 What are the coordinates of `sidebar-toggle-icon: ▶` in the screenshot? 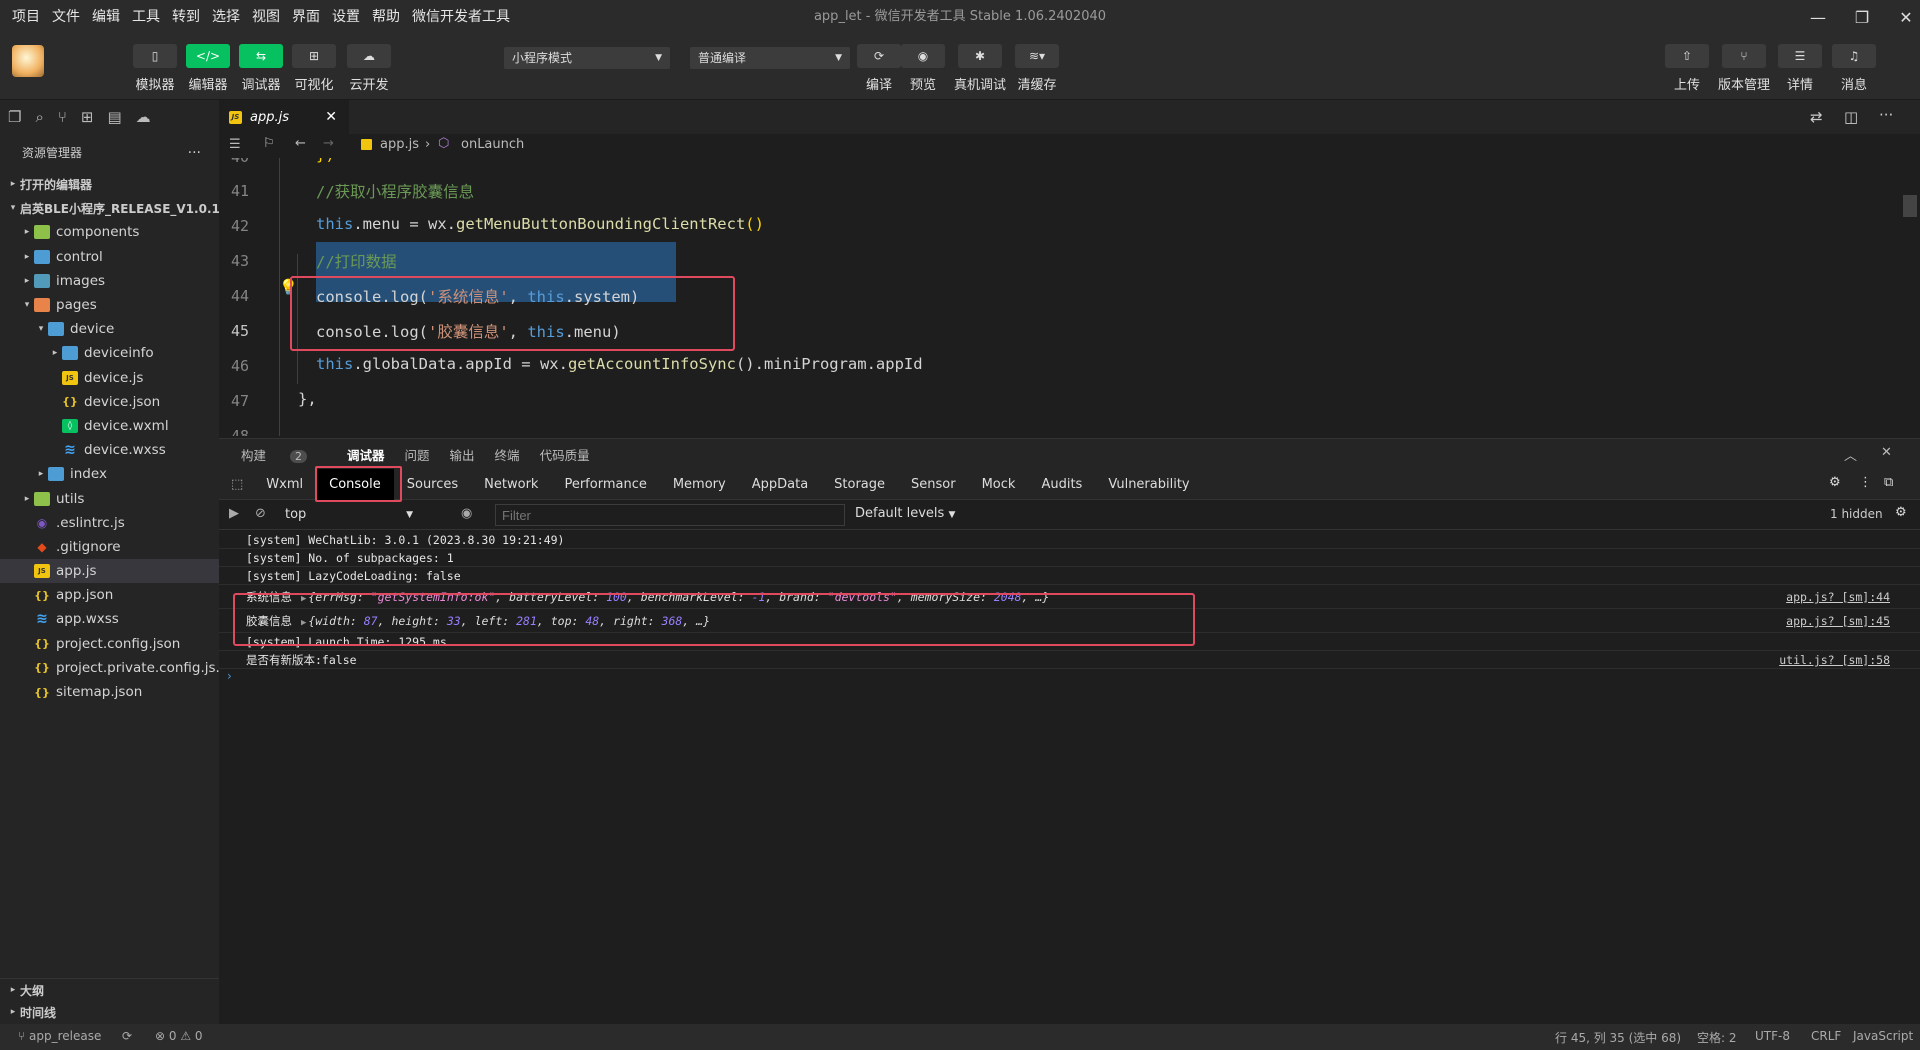 It's located at (234, 513).